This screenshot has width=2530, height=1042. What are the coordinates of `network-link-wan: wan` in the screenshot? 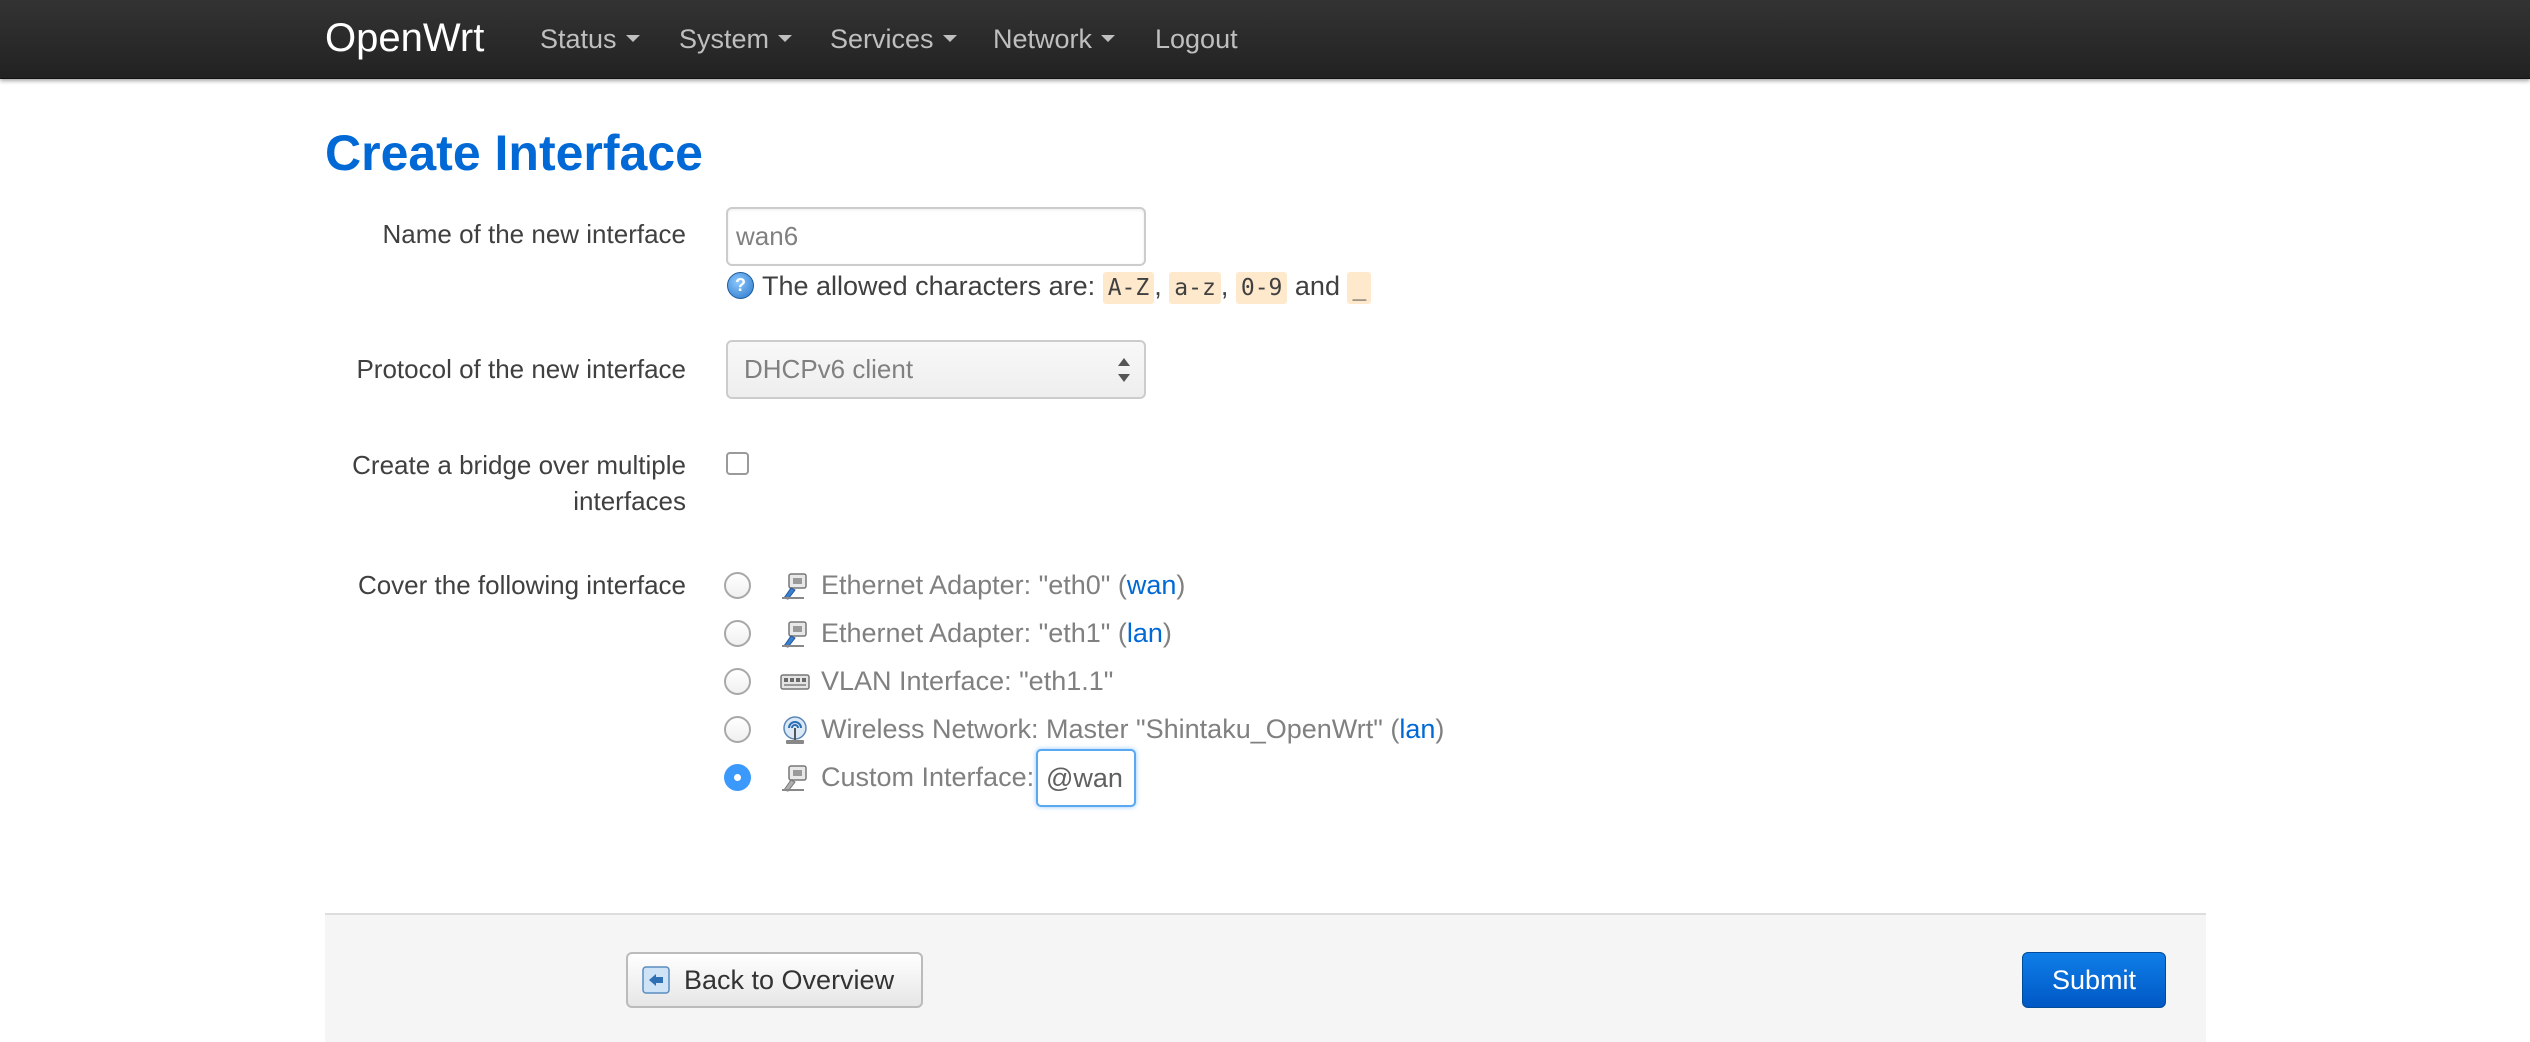 It's located at (1152, 585).